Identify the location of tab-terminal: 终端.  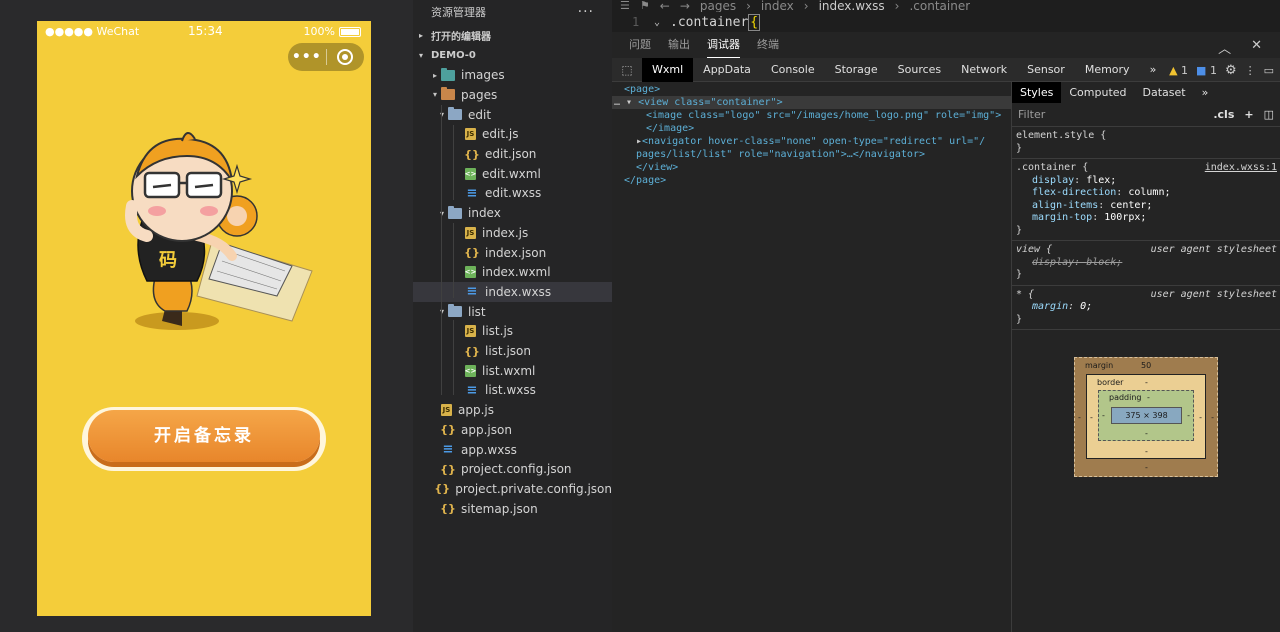
(768, 45).